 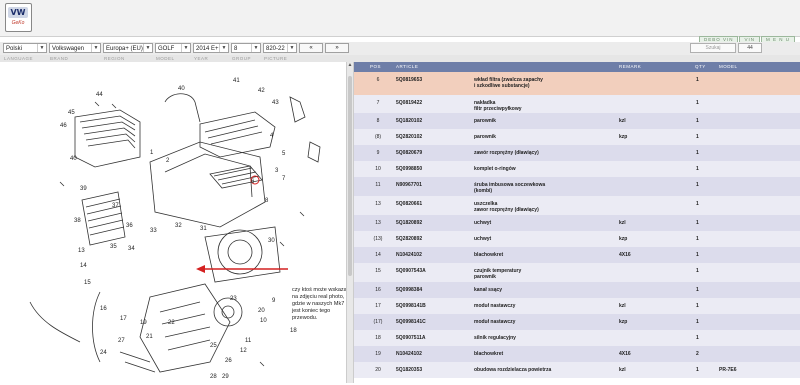 I want to click on table-row: 17 5Q0998141B moduł nastawczy kzl 1, so click(x=577, y=306).